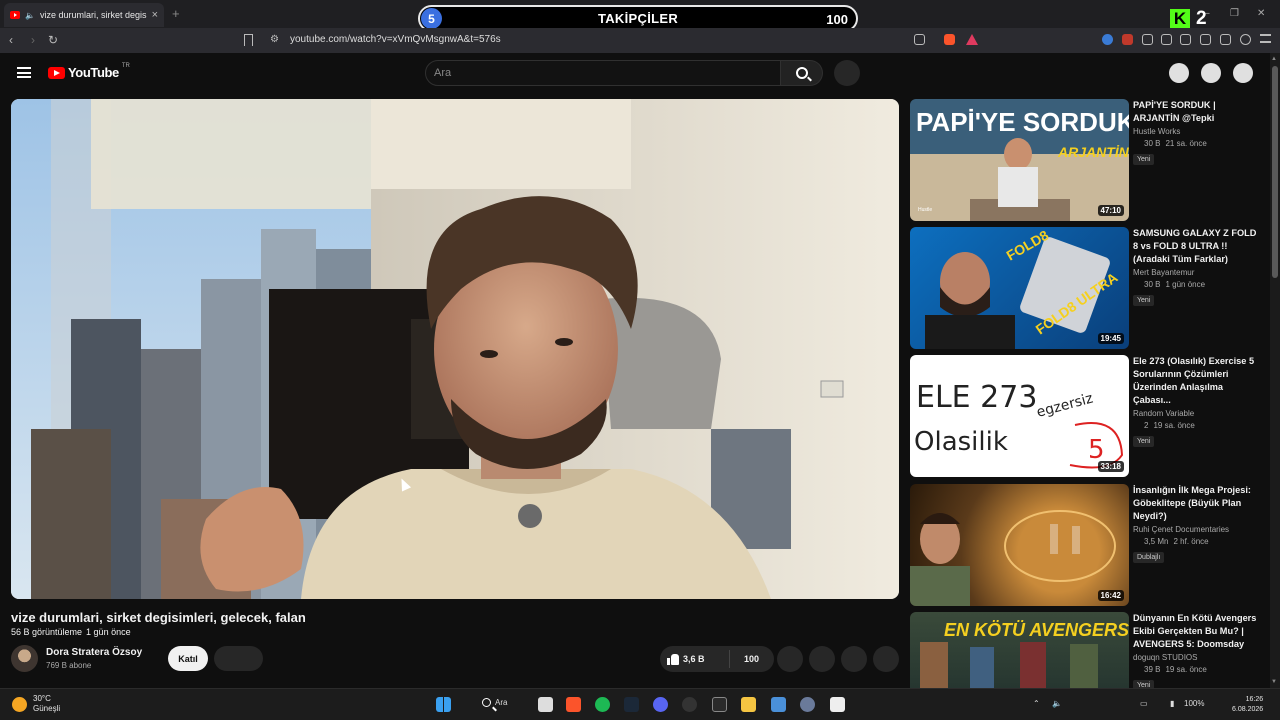  What do you see at coordinates (1261, 13) in the screenshot?
I see `close-window-button: ✕` at bounding box center [1261, 13].